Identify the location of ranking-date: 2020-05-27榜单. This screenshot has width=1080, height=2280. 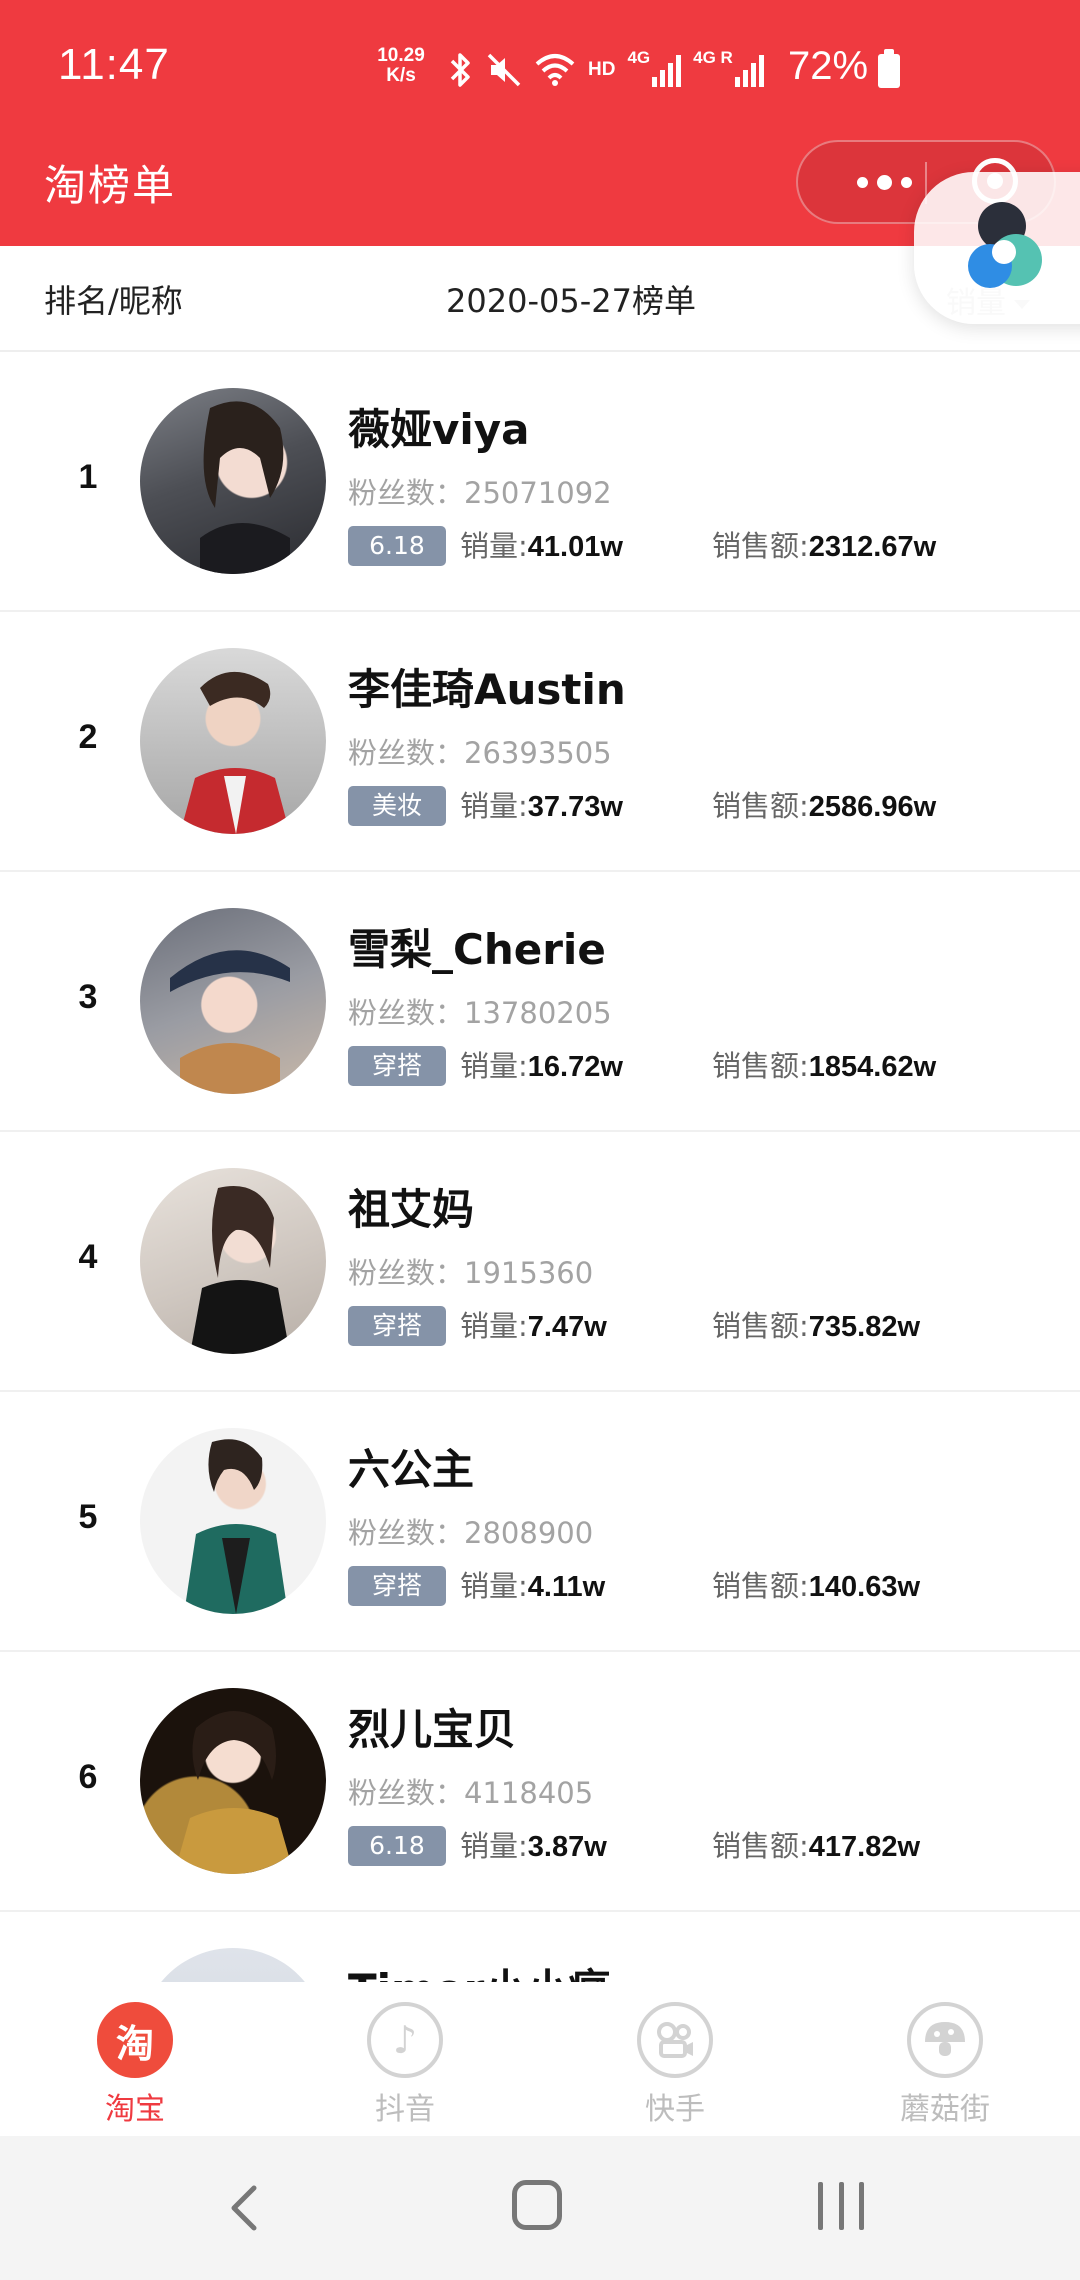
(571, 299).